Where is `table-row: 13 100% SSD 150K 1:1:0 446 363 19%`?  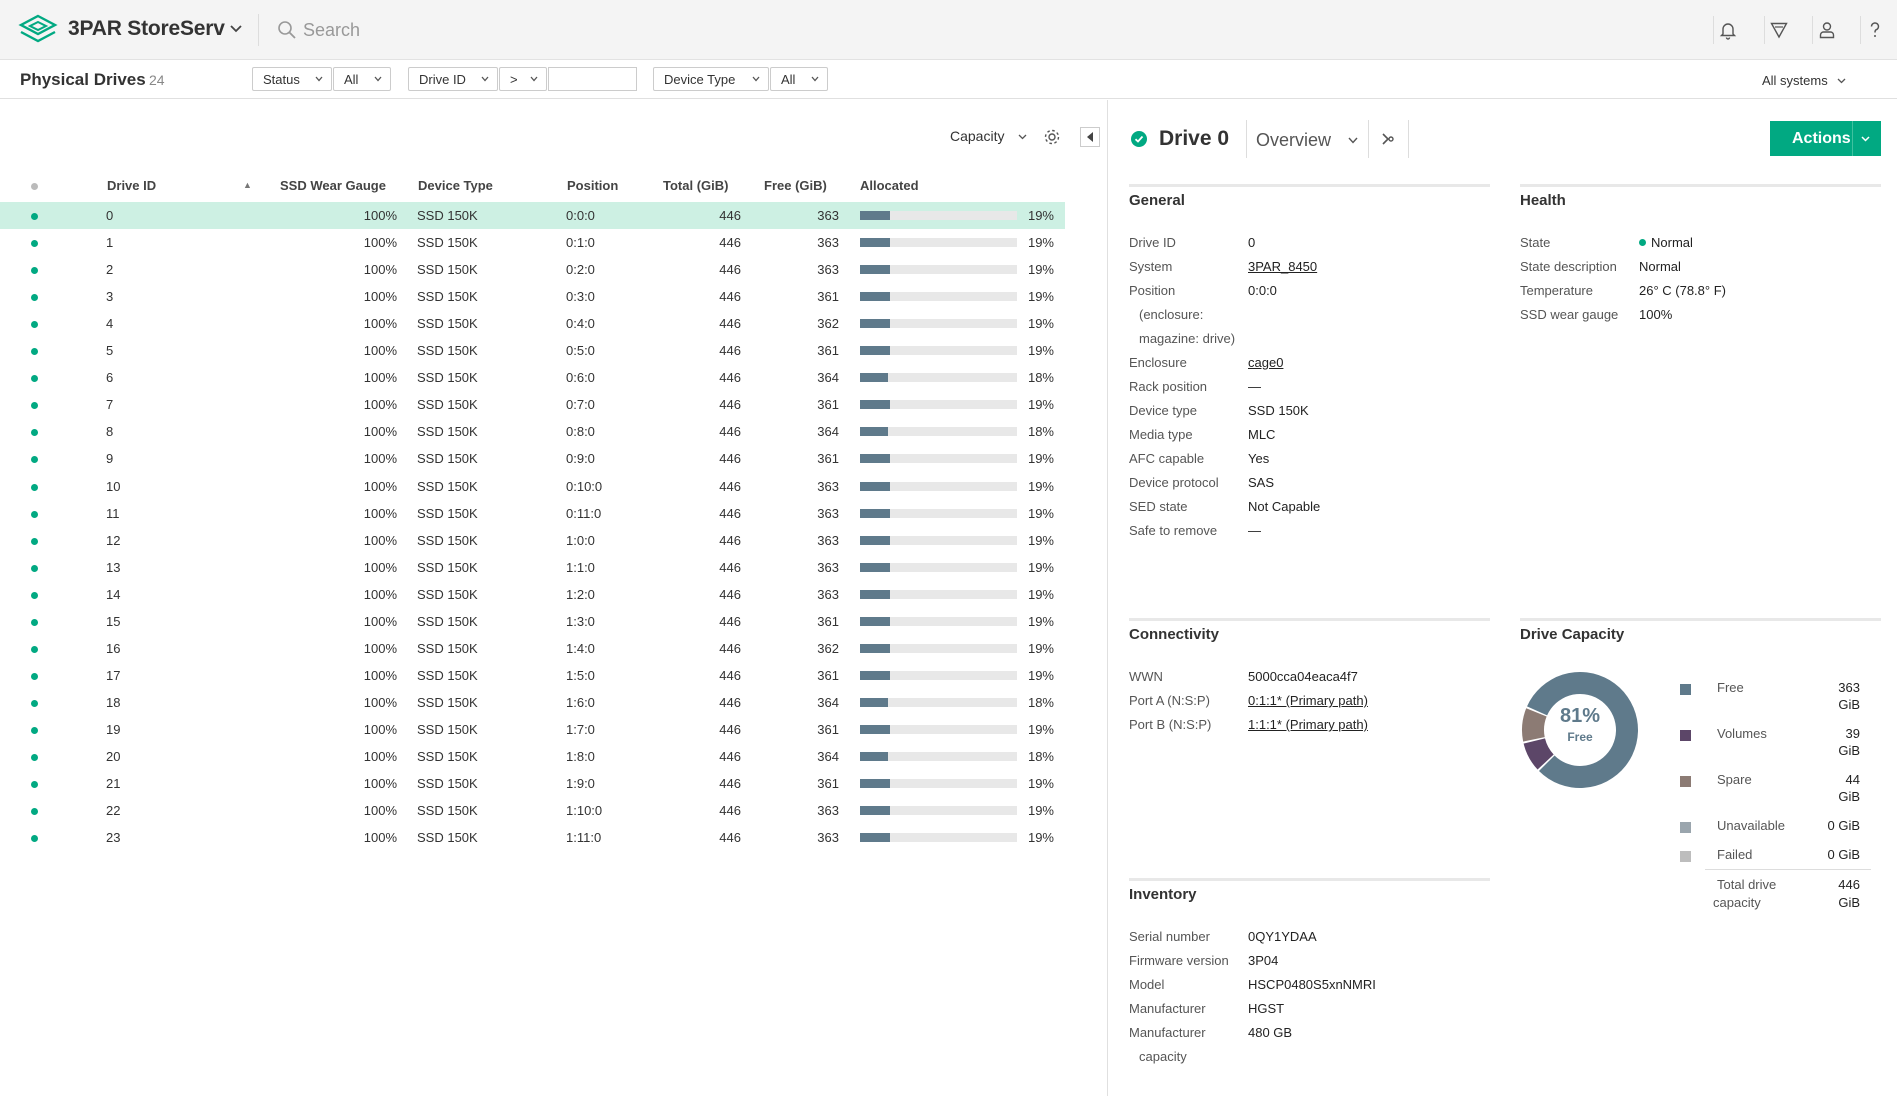
table-row: 13 100% SSD 150K 1:1:0 446 363 19% is located at coordinates (532, 567).